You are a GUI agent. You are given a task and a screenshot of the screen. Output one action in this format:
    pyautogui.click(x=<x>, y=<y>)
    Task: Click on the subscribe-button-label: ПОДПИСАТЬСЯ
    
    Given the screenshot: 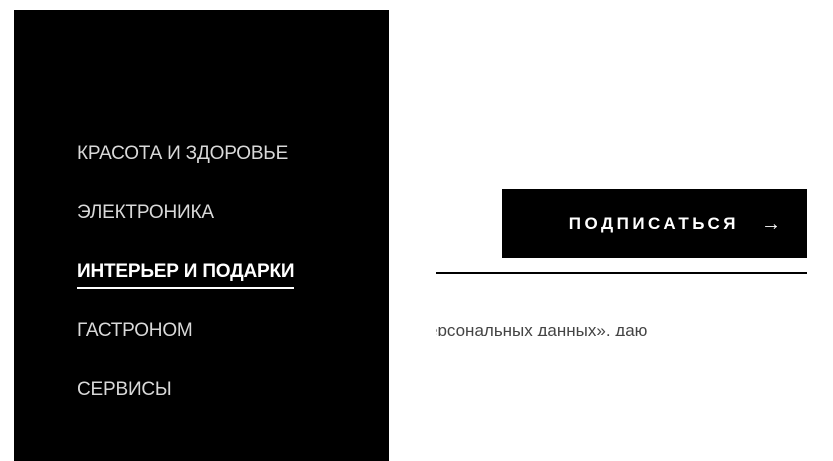 What is the action you would take?
    pyautogui.click(x=653, y=223)
    